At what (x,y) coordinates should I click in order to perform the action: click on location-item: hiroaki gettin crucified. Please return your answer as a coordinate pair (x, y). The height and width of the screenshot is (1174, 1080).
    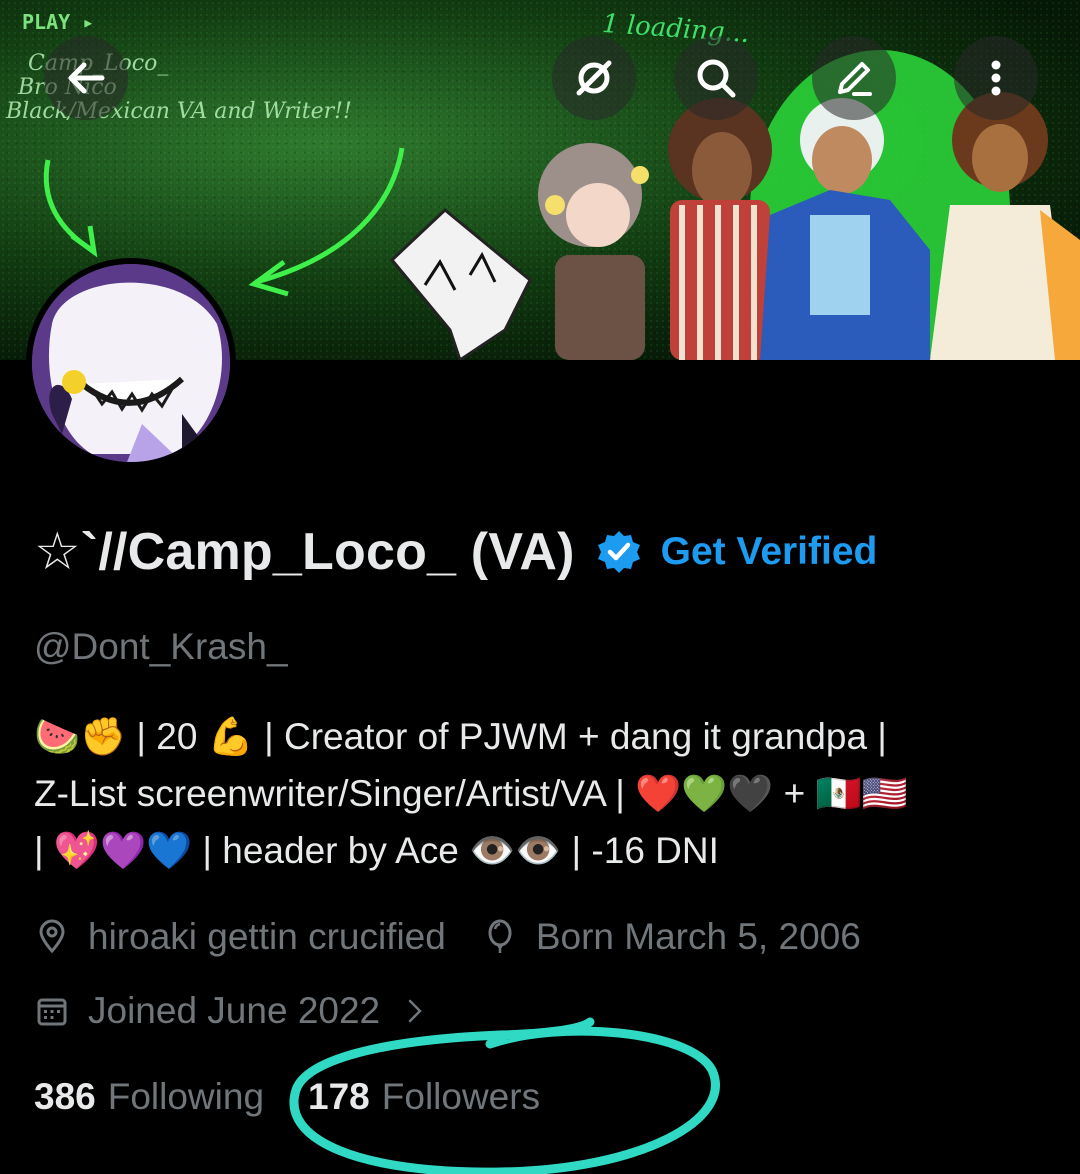
    Looking at the image, I should click on (240, 937).